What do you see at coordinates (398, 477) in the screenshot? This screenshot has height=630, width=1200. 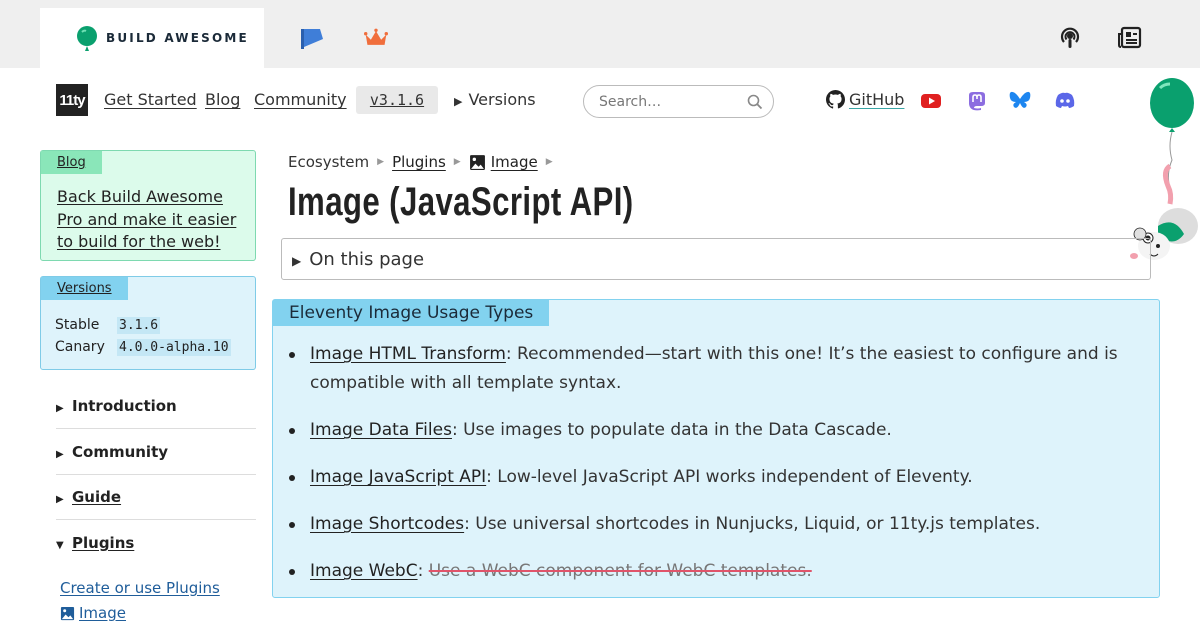 I see `usage-link-javascript-api: Image JavaScript API` at bounding box center [398, 477].